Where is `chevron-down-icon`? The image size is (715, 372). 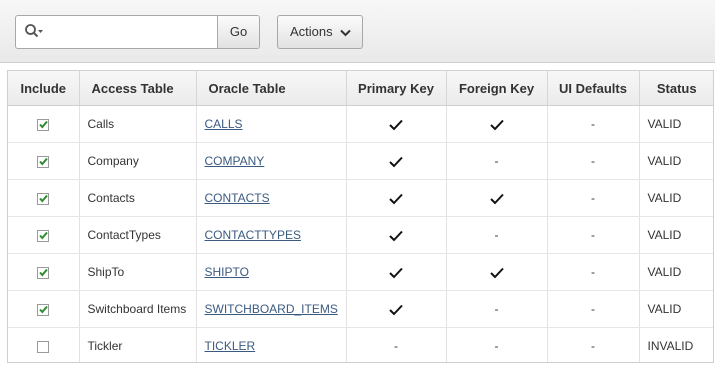 chevron-down-icon is located at coordinates (345, 33).